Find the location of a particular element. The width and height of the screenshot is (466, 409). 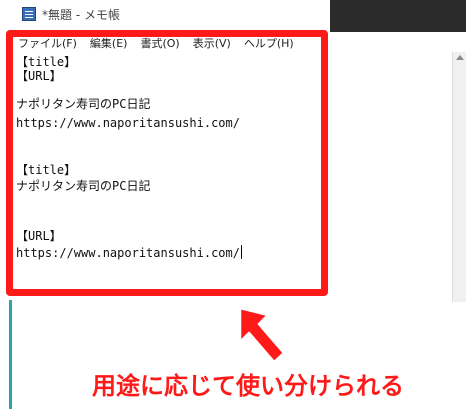

window-border is located at coordinates (10, 354).